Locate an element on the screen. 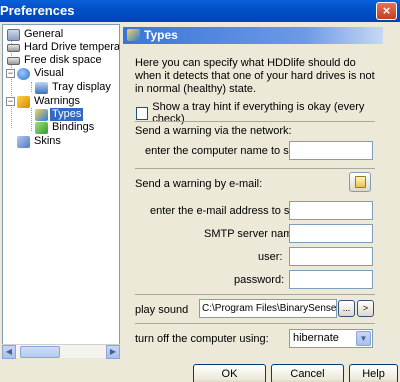 The width and height of the screenshot is (400, 382). address-book-icon is located at coordinates (360, 182).